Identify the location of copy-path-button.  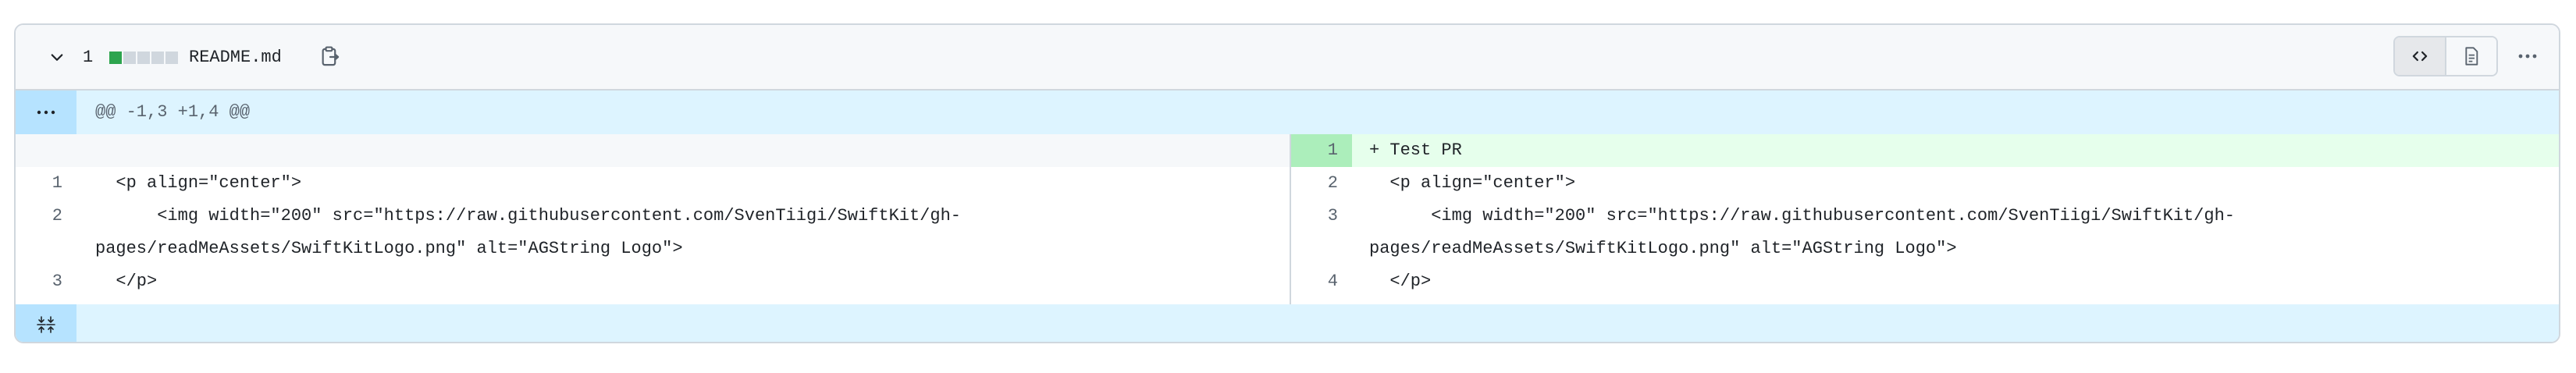
(330, 57).